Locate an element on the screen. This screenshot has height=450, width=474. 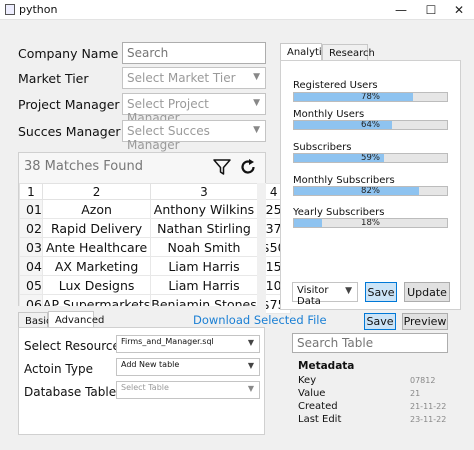
table-row: 03 Ante Healthcare Noah Smith $50 is located at coordinates (155, 247).